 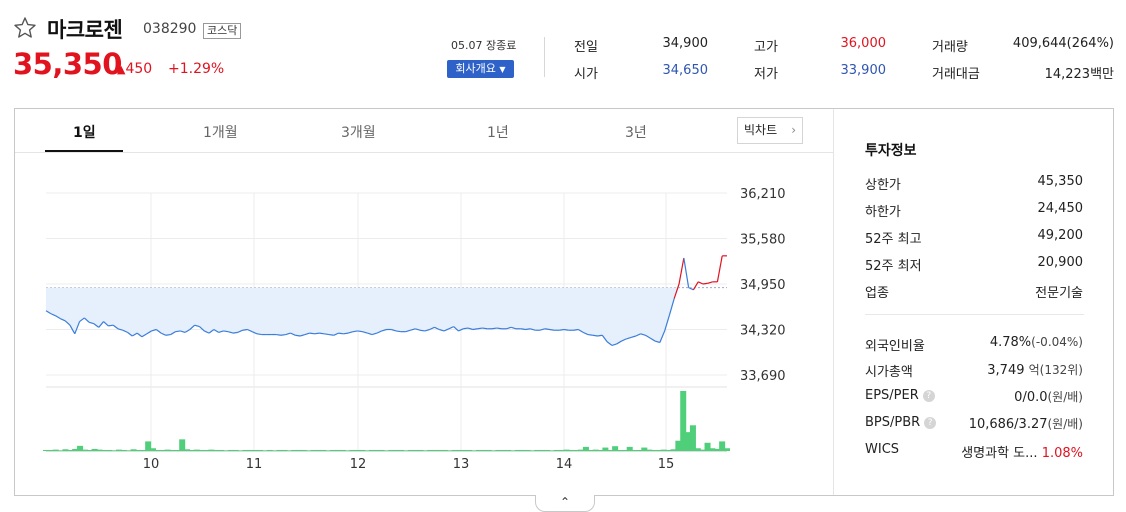 What do you see at coordinates (889, 372) in the screenshot?
I see `market-cap-label: 시가총액` at bounding box center [889, 372].